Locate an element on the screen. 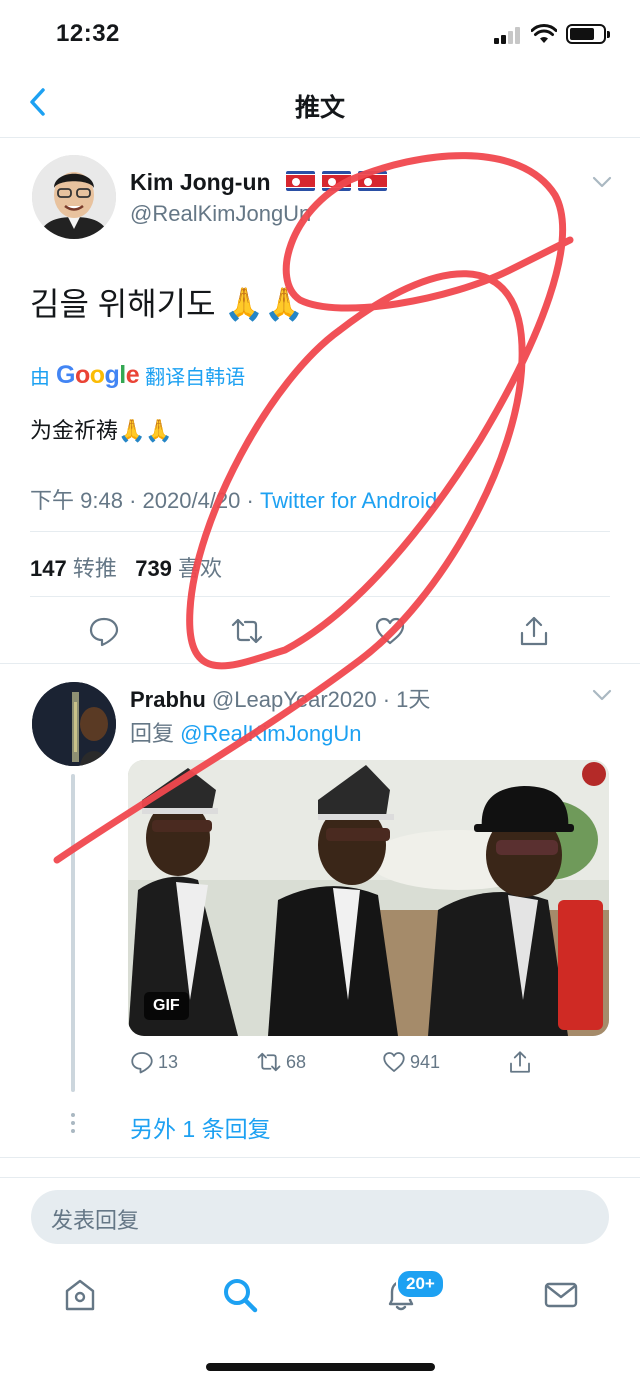 The height and width of the screenshot is (1385, 640). reply-prefix: 回复 is located at coordinates (152, 733).